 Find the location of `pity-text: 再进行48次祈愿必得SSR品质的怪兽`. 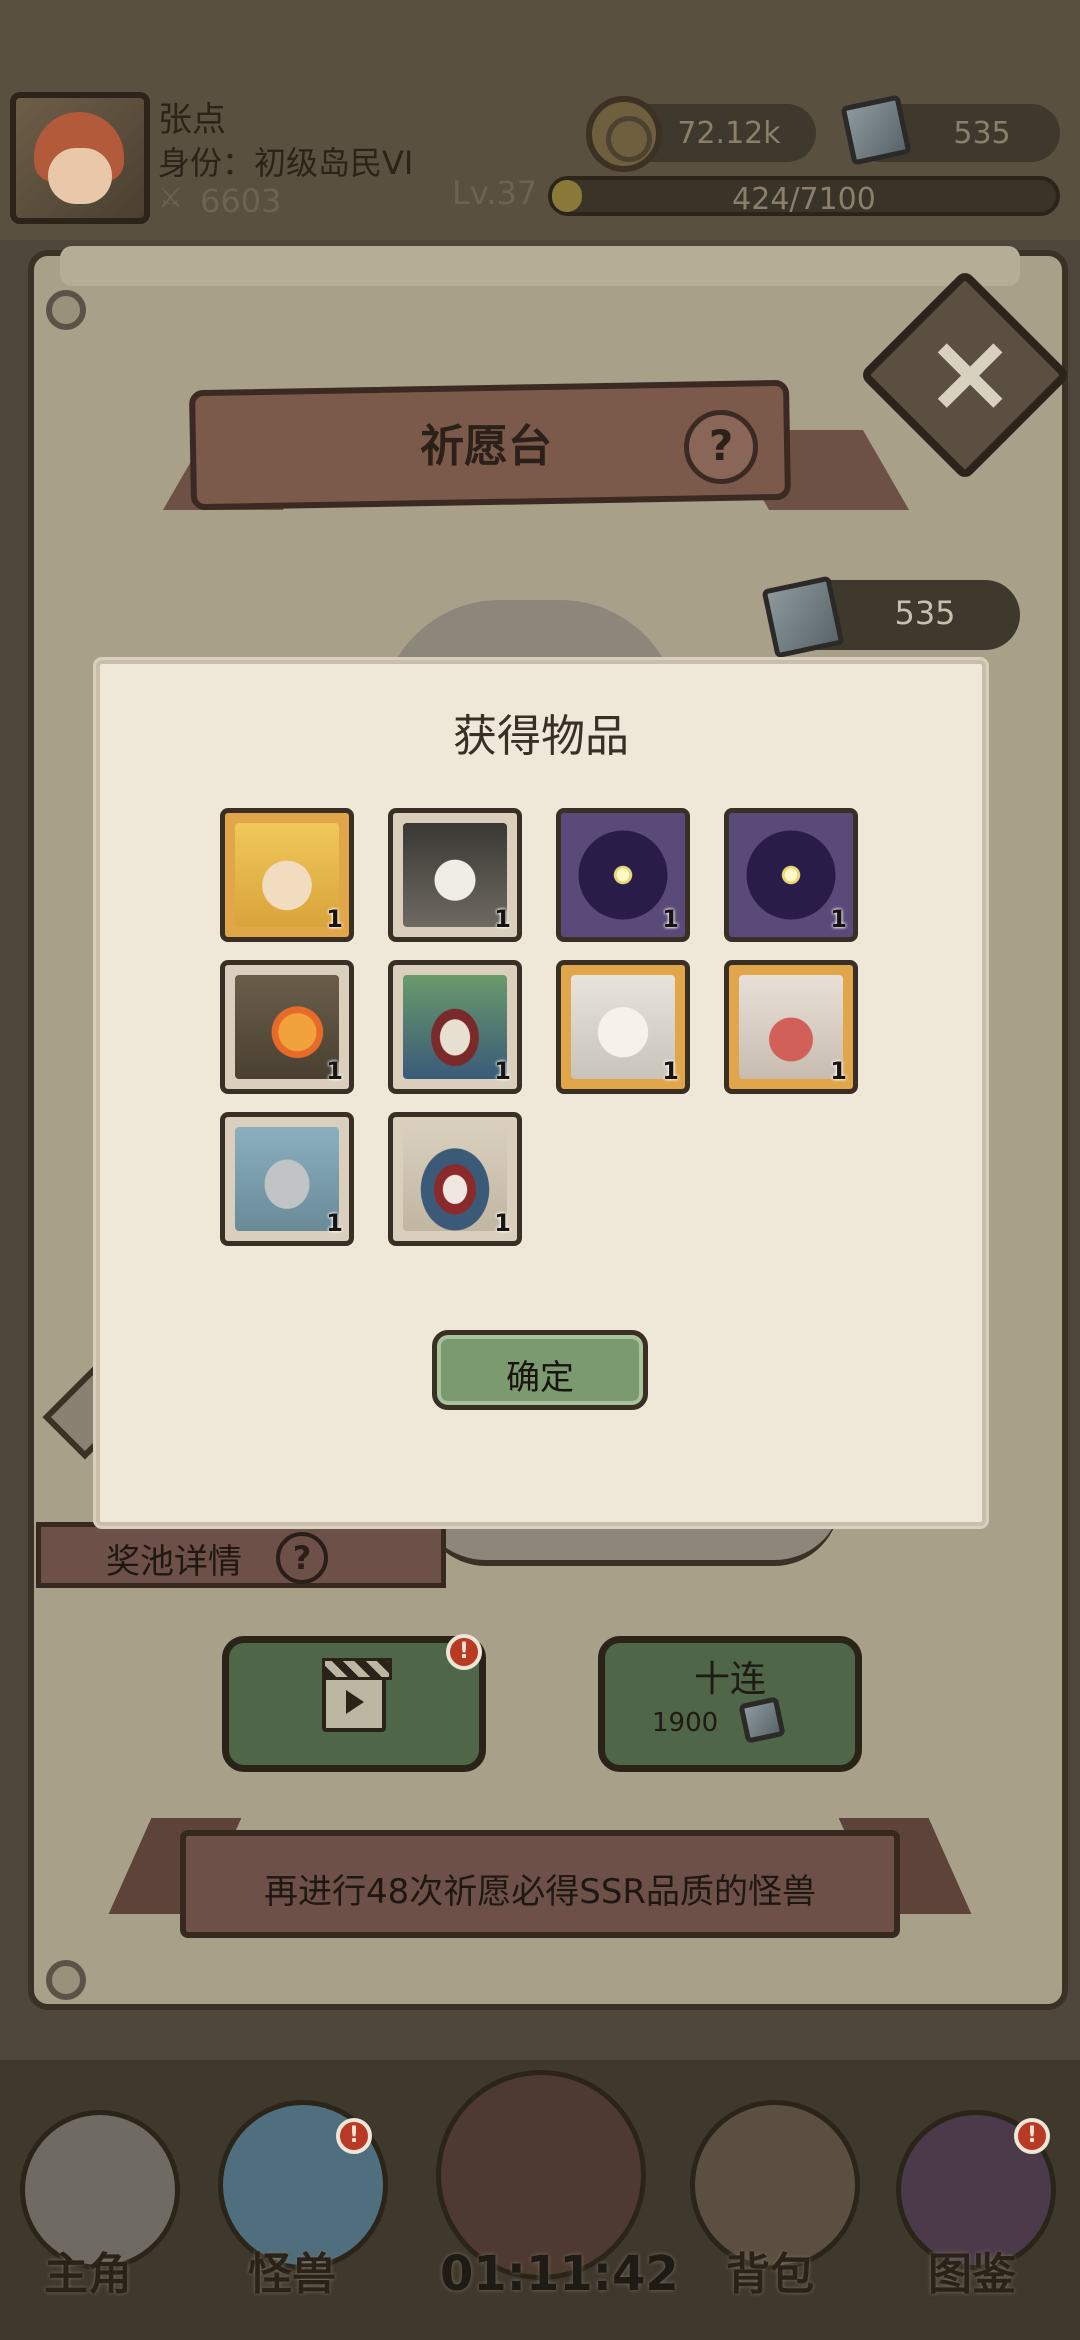

pity-text: 再进行48次祈愿必得SSR品质的怪兽 is located at coordinates (540, 1892).